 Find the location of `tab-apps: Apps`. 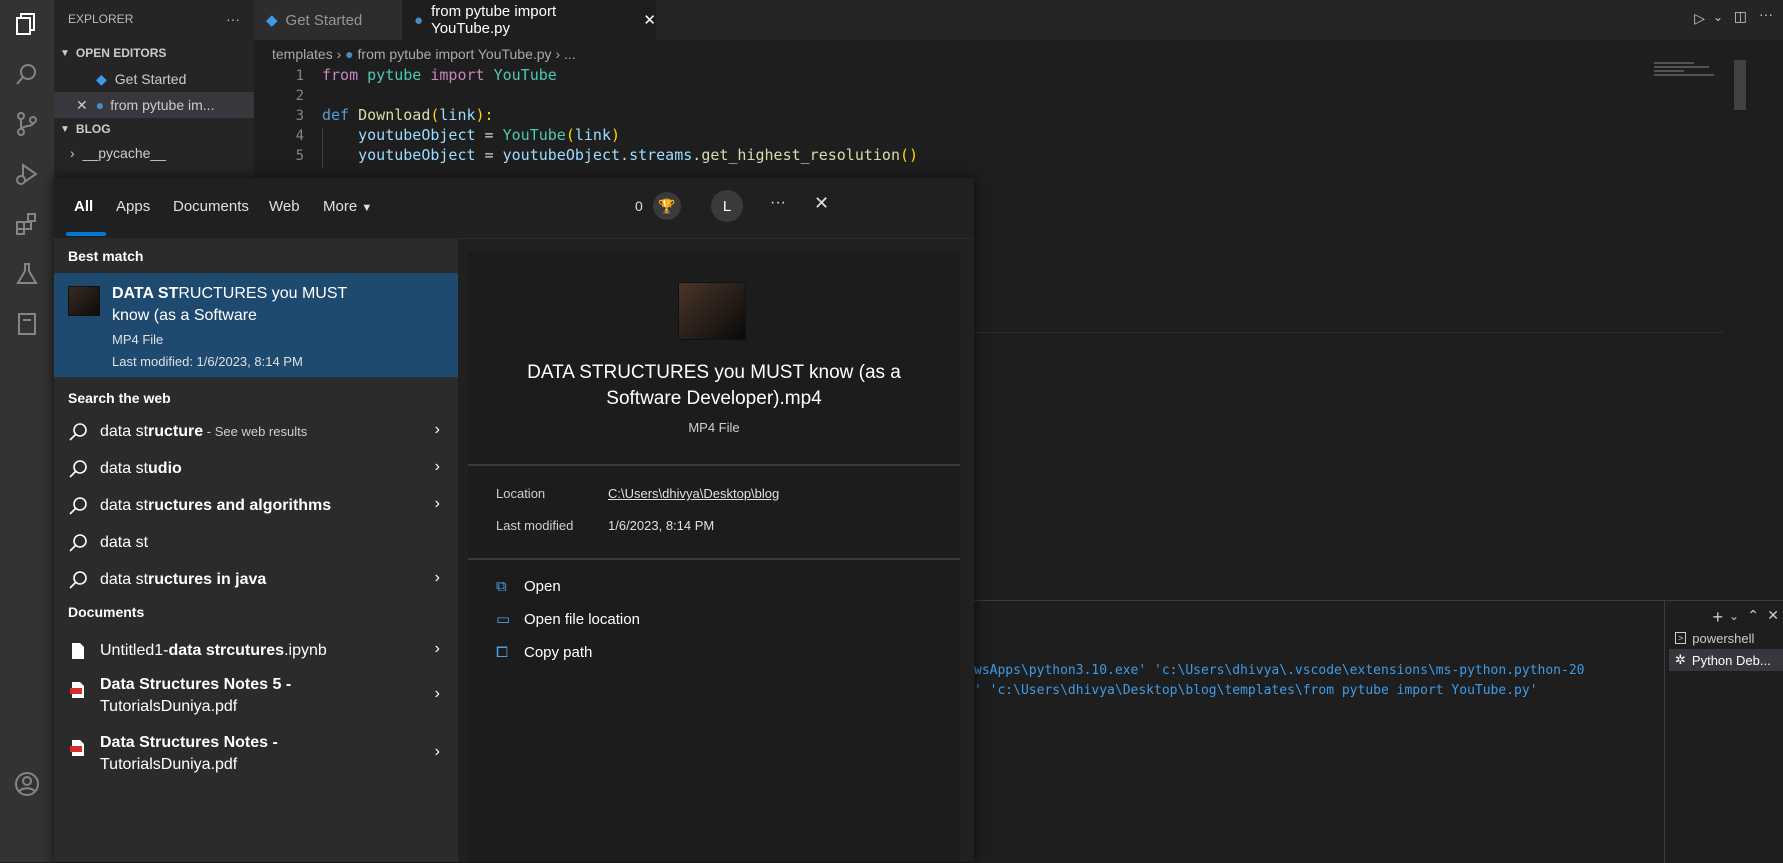

tab-apps: Apps is located at coordinates (133, 206).